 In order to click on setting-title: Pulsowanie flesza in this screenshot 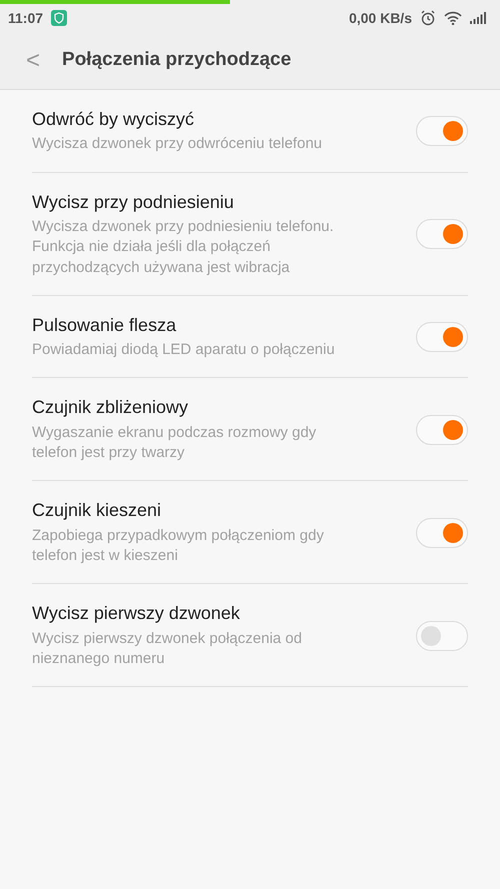, I will do `click(105, 325)`.